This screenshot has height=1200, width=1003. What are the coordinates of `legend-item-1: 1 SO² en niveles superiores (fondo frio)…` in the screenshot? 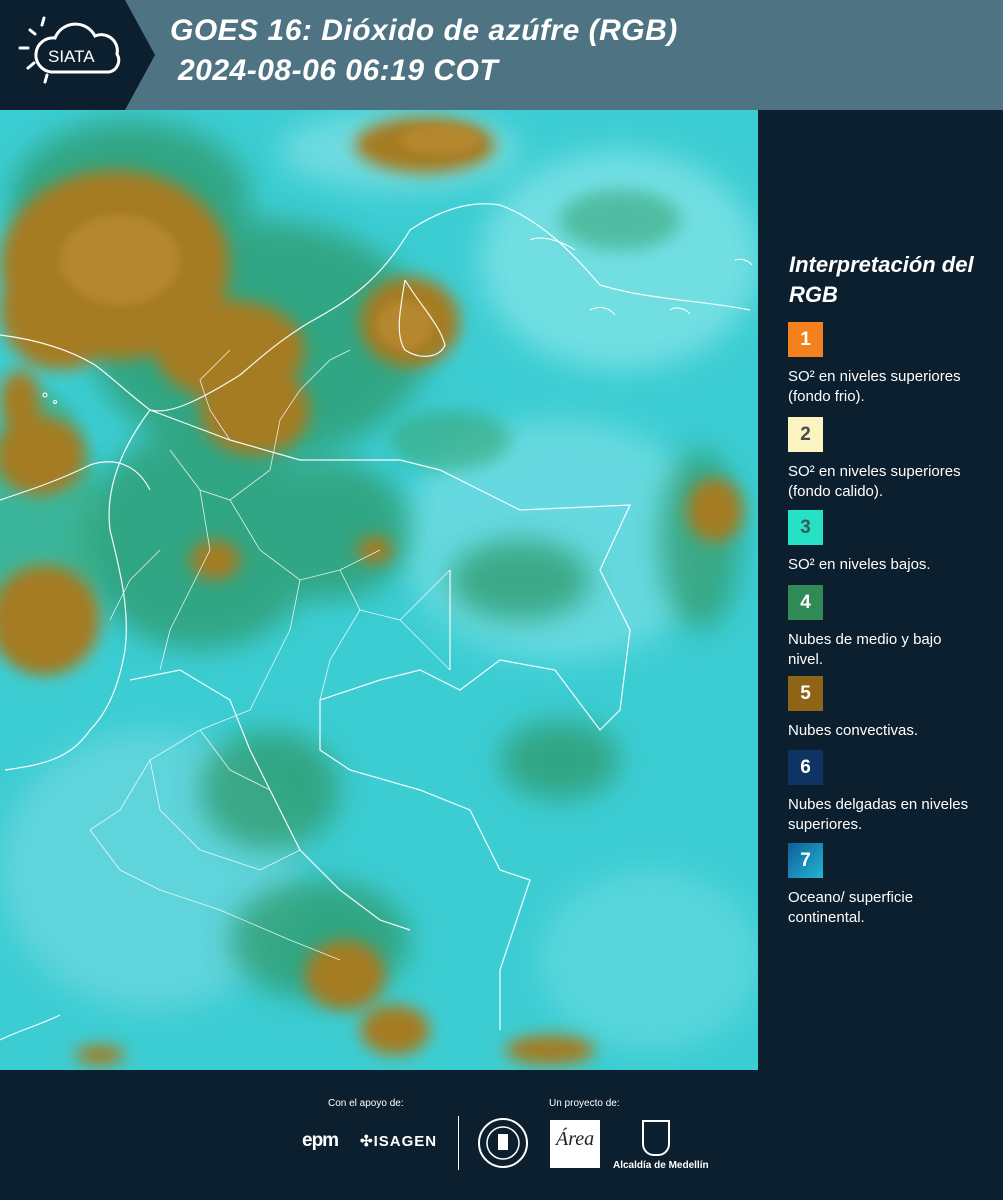 It's located at (888, 364).